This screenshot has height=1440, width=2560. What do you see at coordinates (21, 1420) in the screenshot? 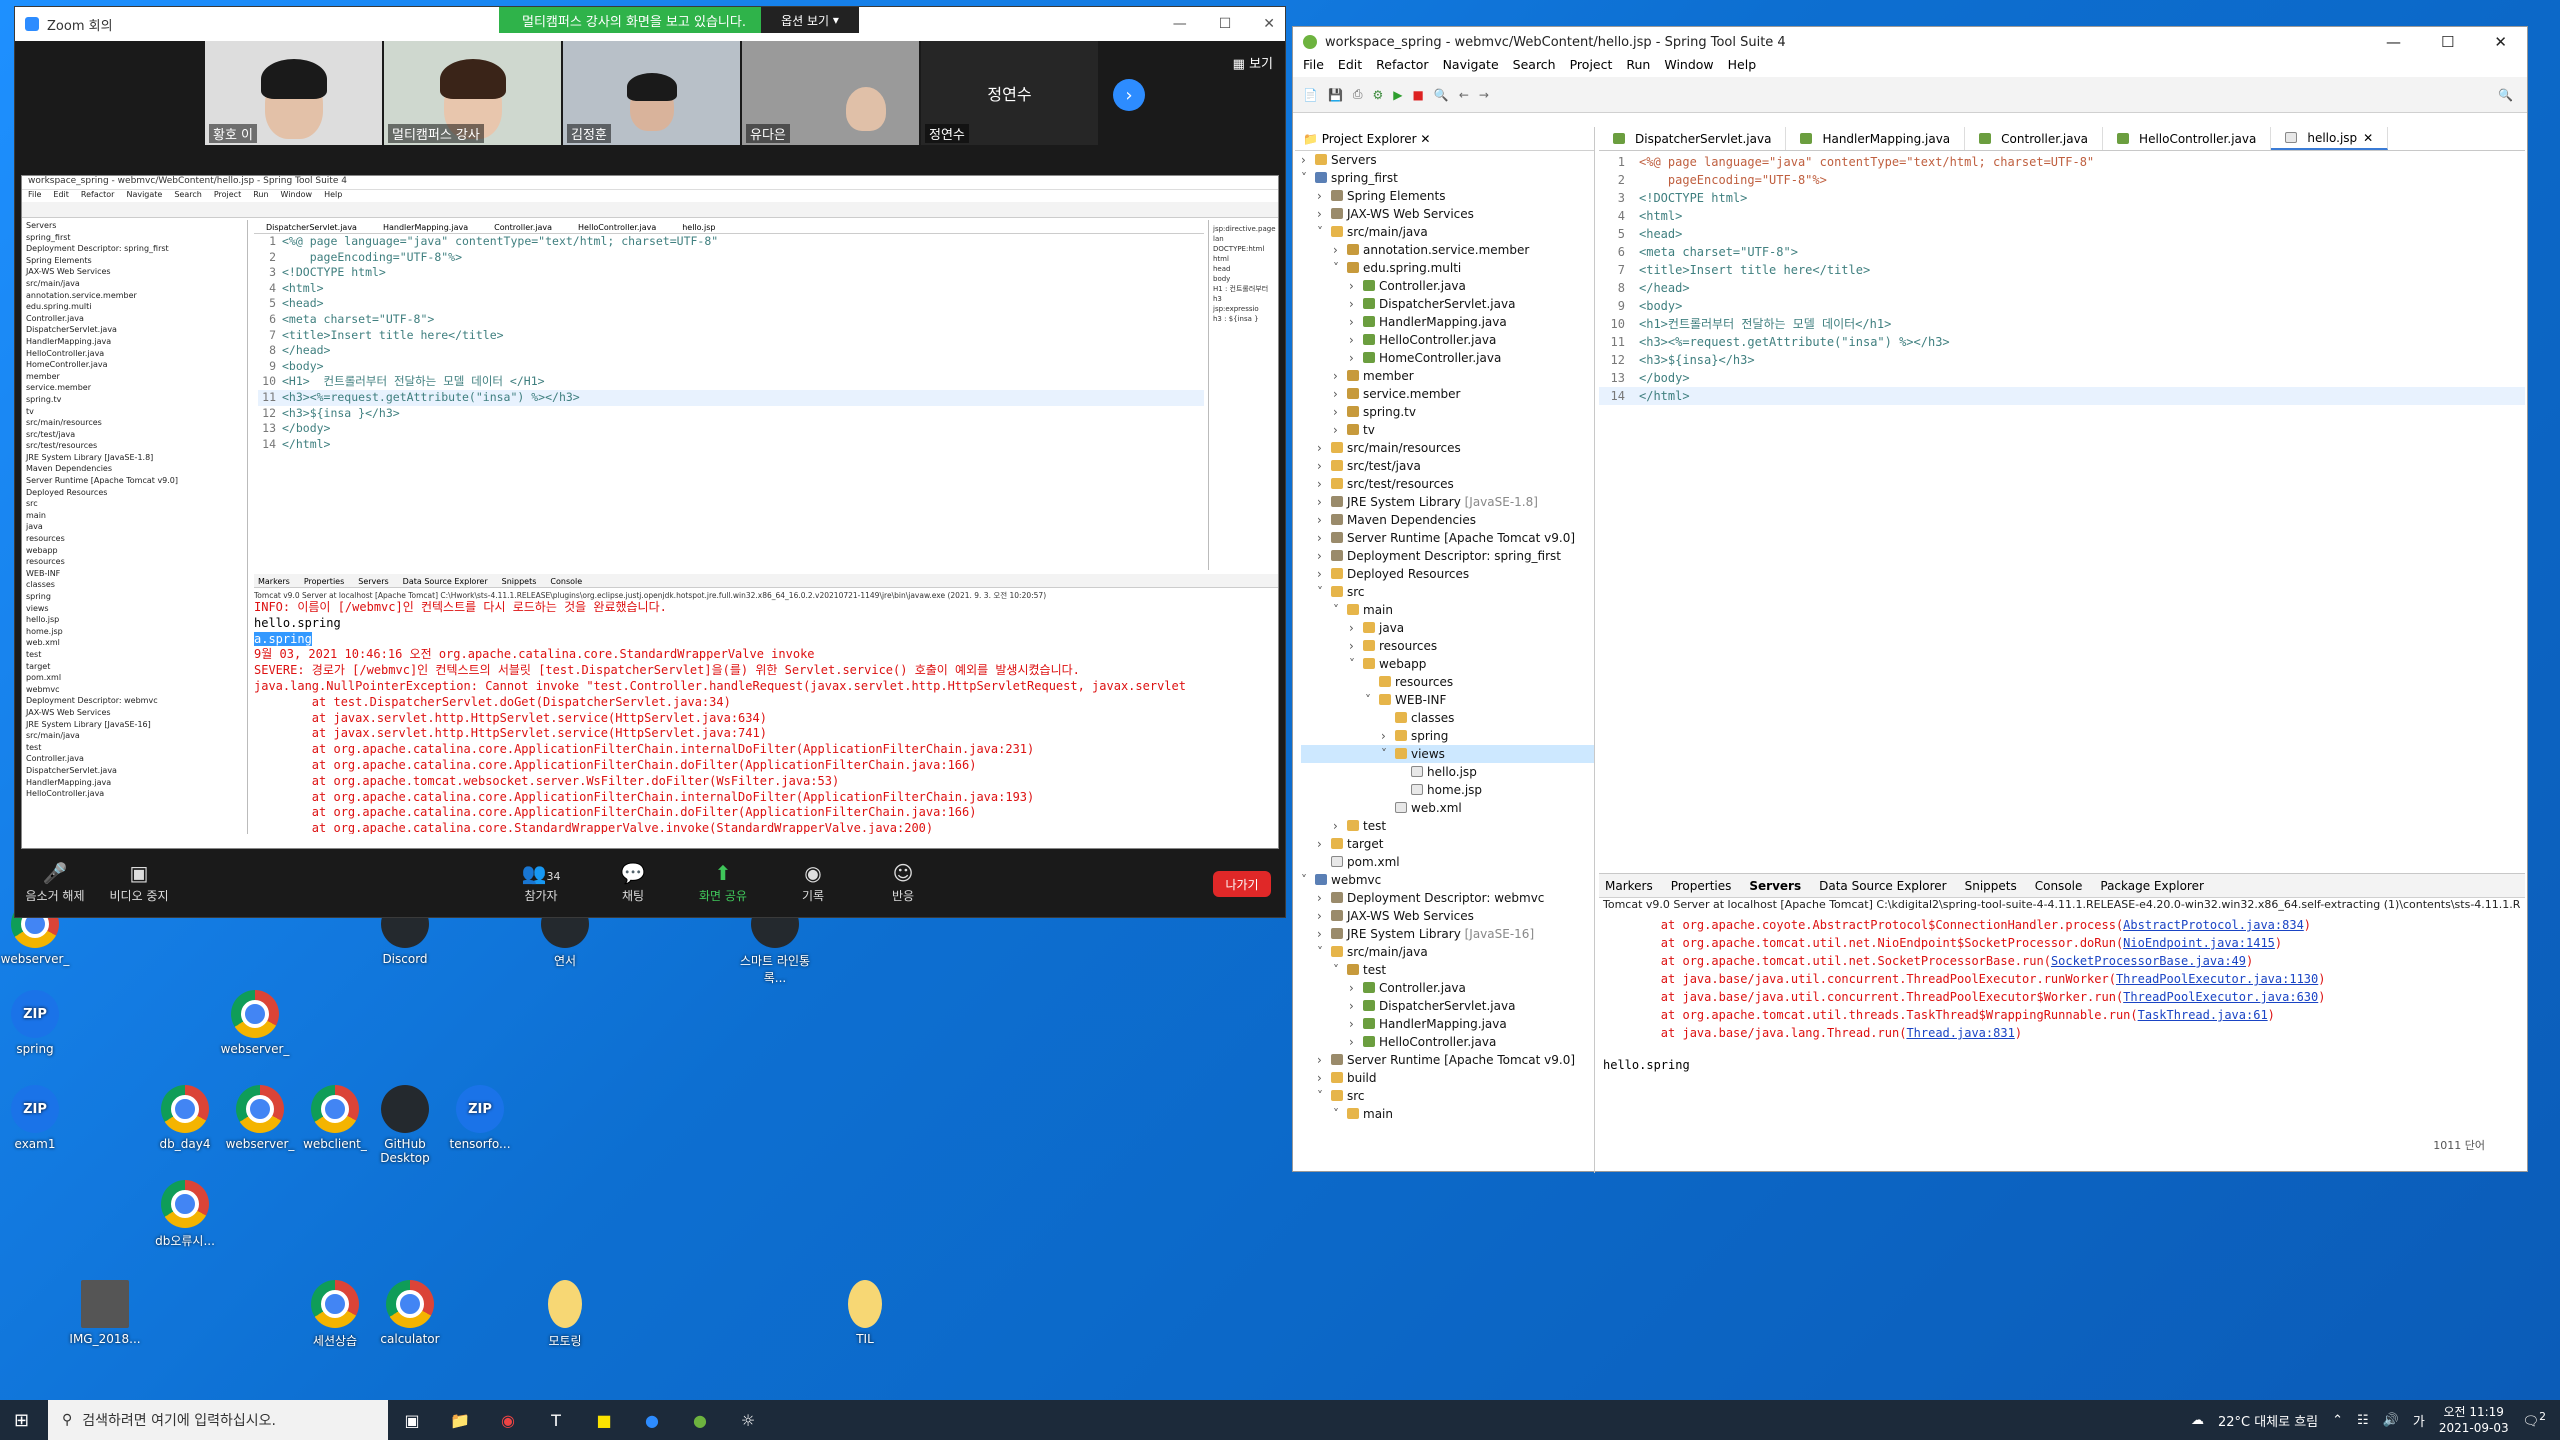
I see `start-icon: ⊞` at bounding box center [21, 1420].